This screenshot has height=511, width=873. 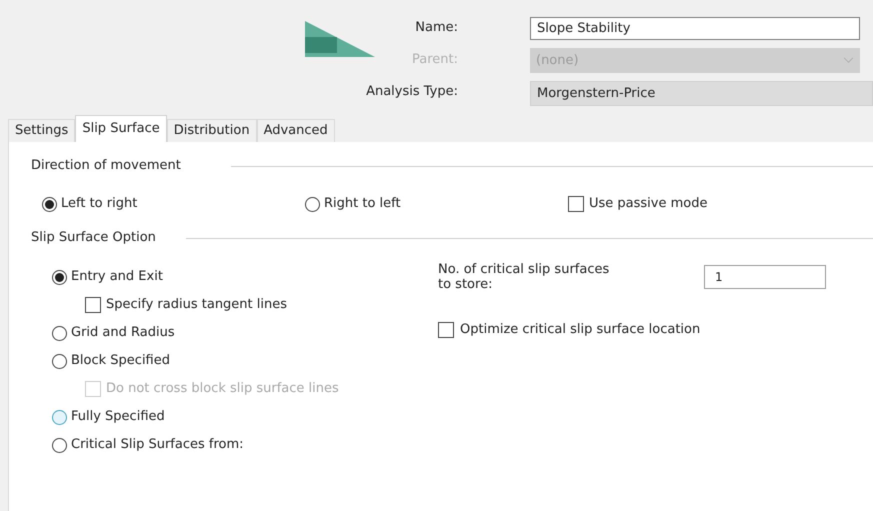 What do you see at coordinates (120, 361) in the screenshot?
I see `radio-label: Block Specified` at bounding box center [120, 361].